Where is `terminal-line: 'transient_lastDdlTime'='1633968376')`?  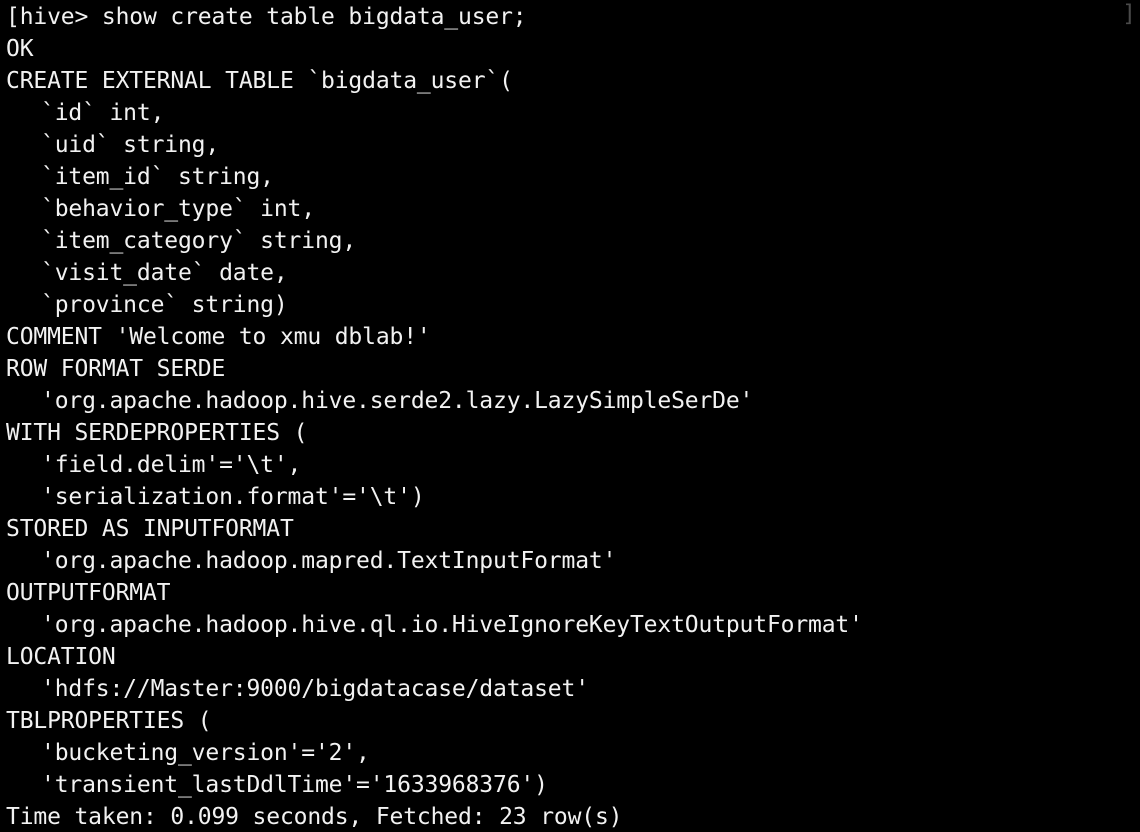 terminal-line: 'transient_lastDdlTime'='1633968376') is located at coordinates (294, 785).